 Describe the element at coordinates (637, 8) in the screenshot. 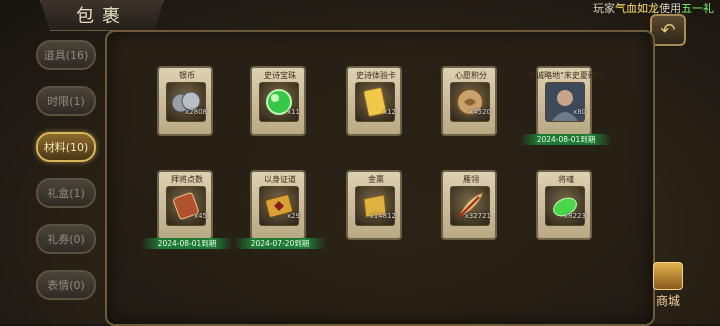

I see `marquee-player-name: 气血如龙` at that location.